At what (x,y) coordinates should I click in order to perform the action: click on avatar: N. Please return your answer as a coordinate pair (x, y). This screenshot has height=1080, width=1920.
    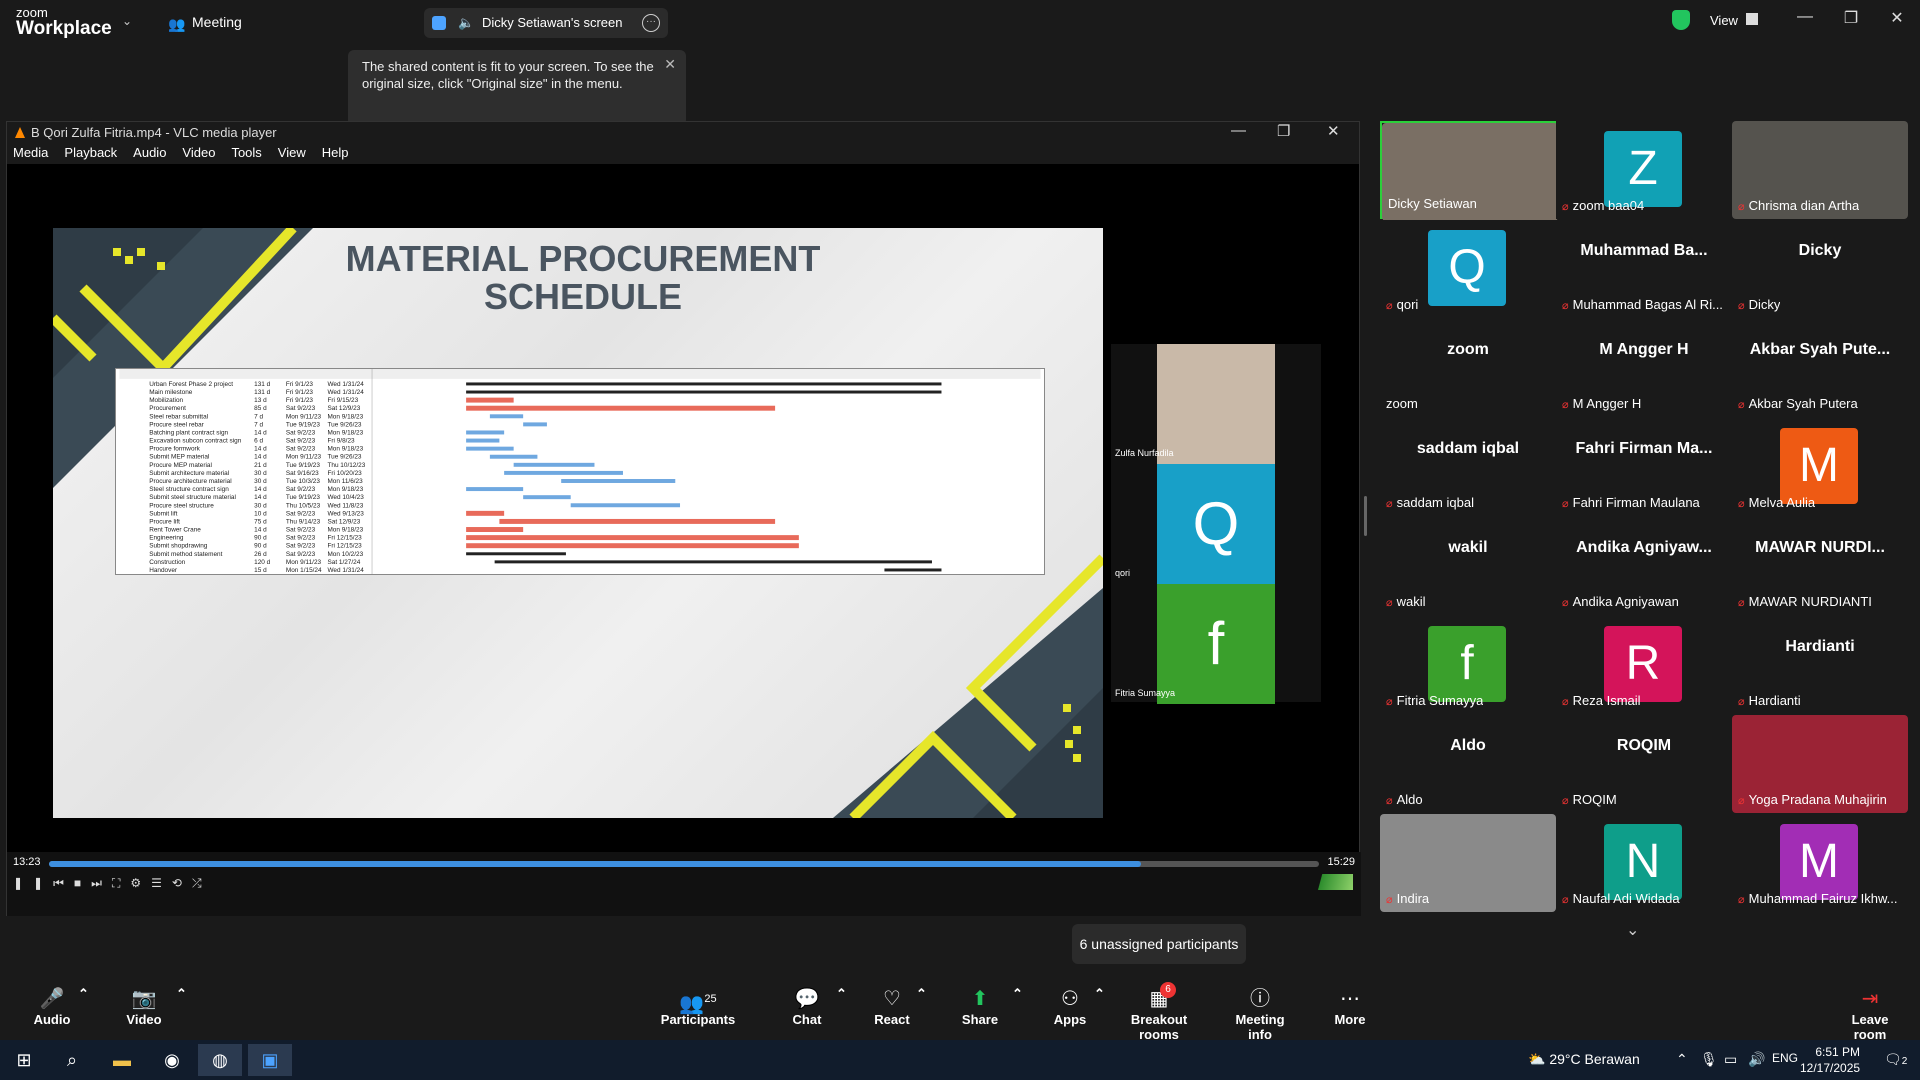
    Looking at the image, I should click on (1643, 862).